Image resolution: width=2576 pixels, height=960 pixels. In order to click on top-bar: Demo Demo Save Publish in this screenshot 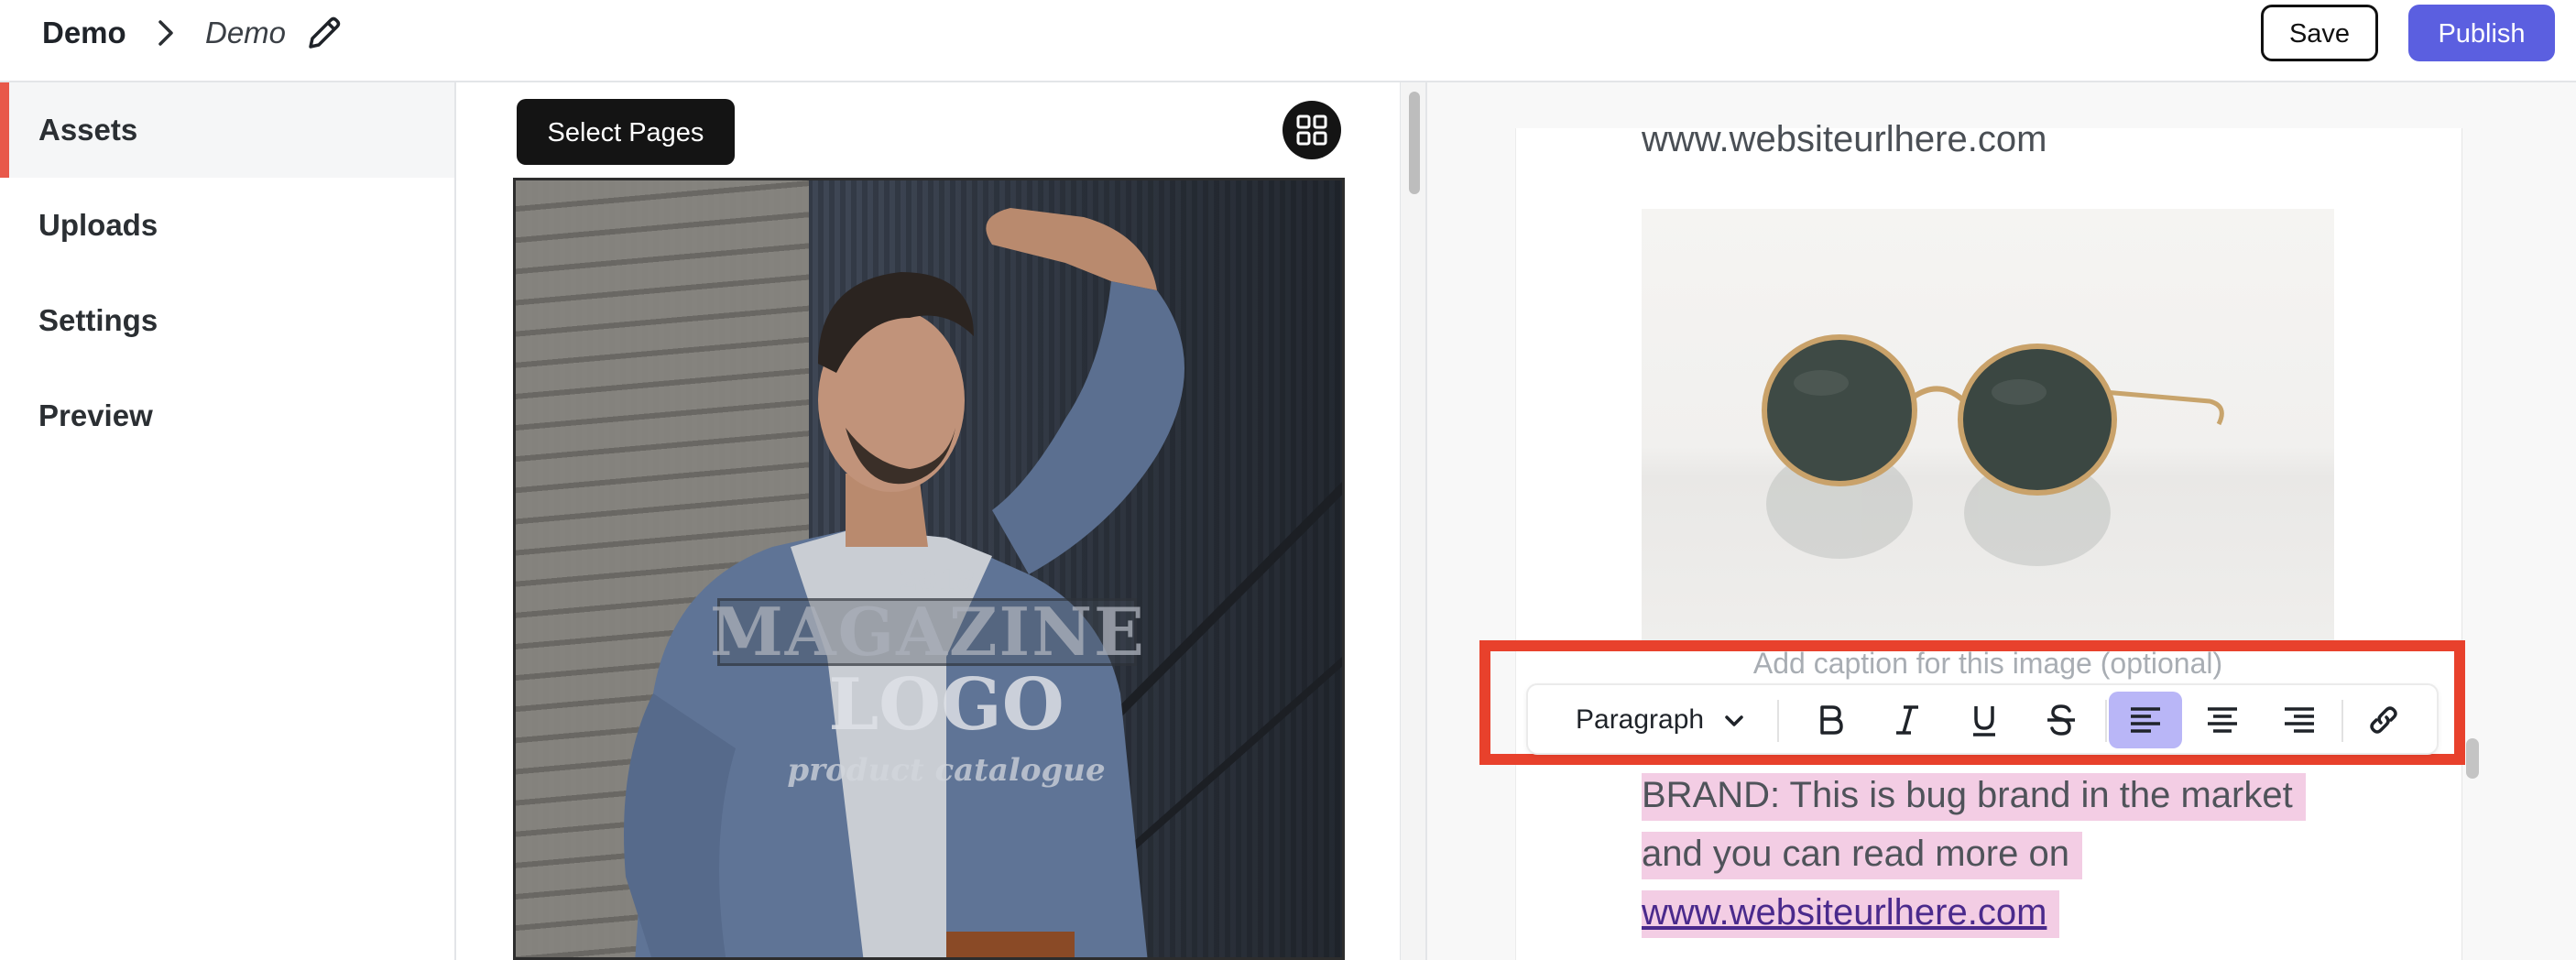, I will do `click(1288, 41)`.